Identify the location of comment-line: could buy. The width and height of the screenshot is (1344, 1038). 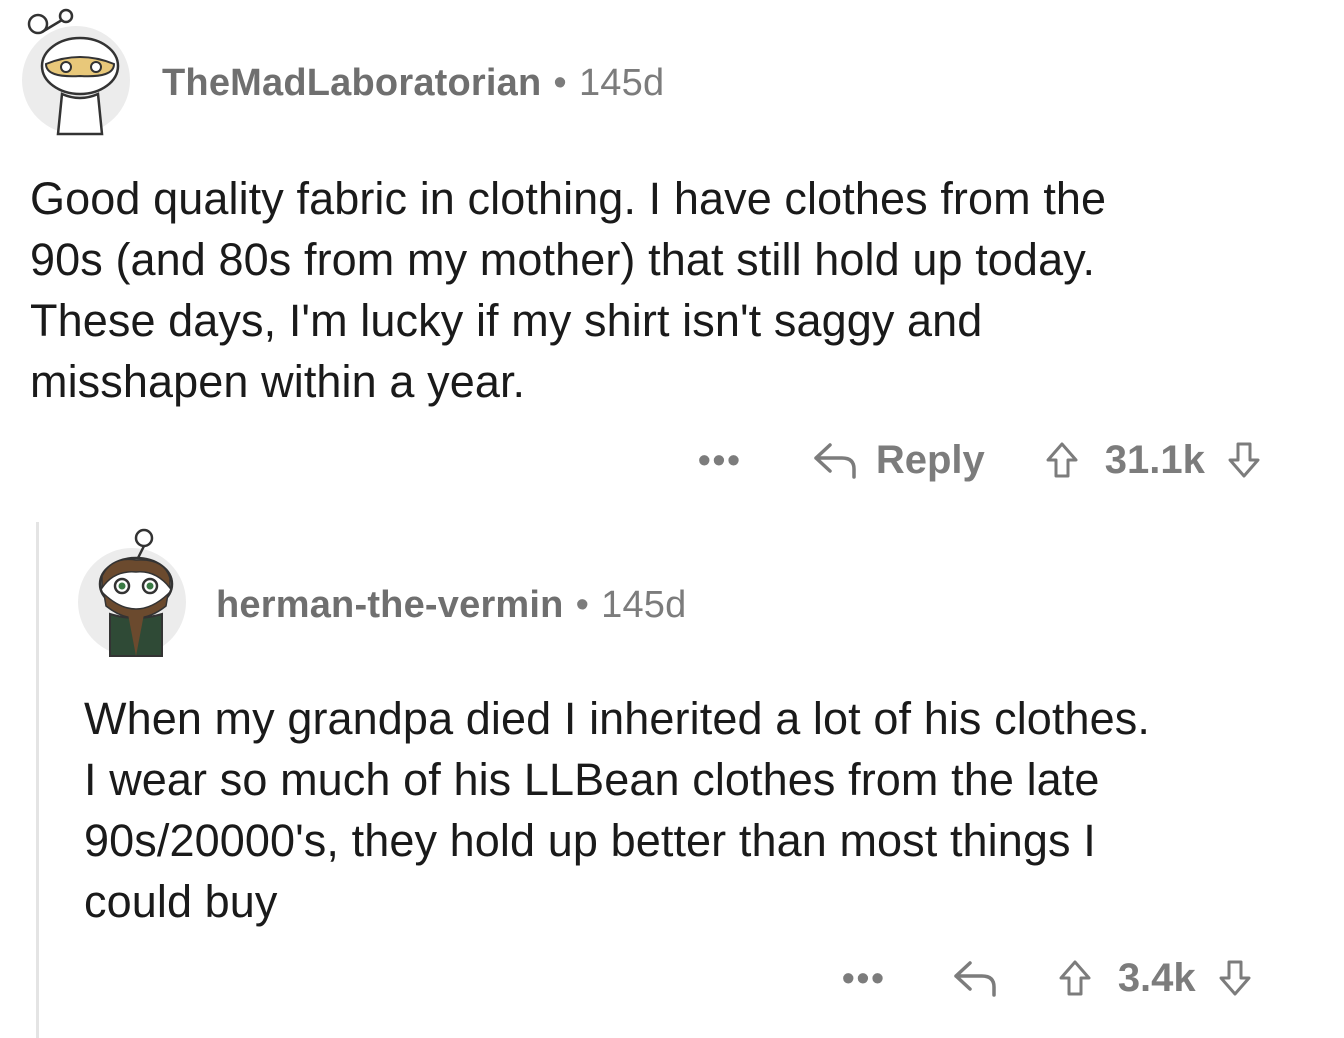
(181, 901).